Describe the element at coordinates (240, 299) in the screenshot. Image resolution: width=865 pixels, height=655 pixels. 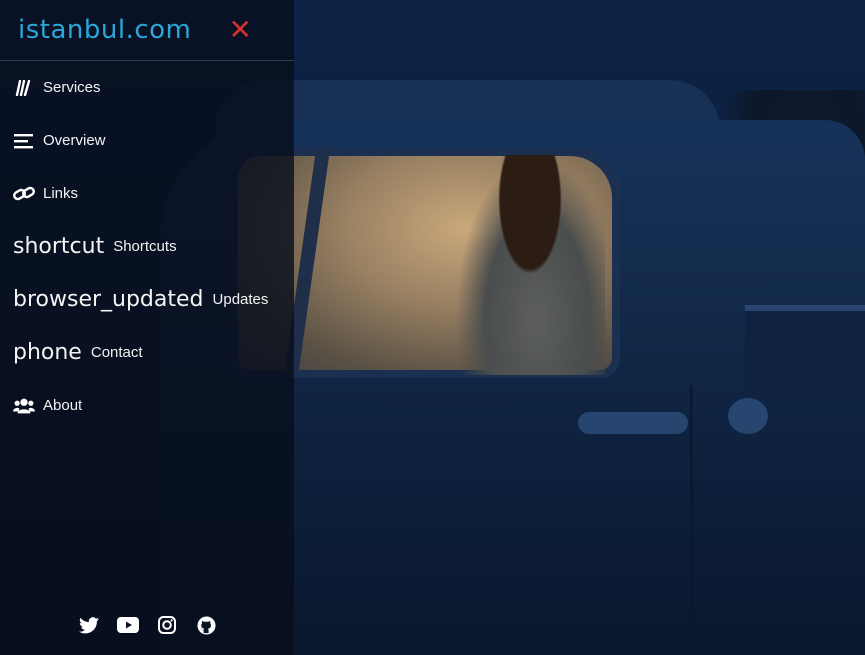
I see `nav-item-label: Updates` at that location.